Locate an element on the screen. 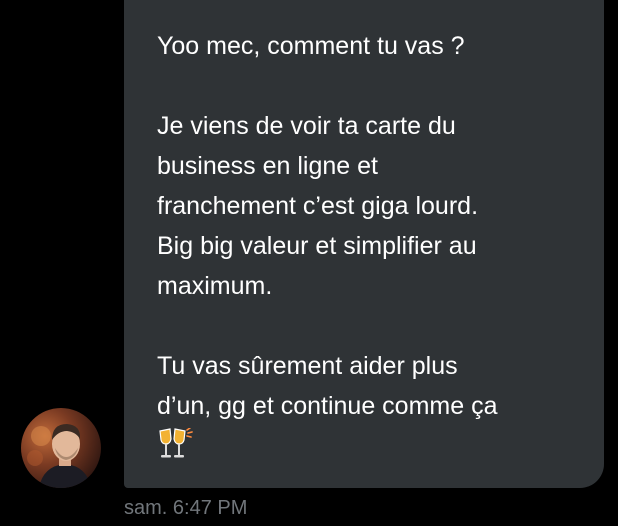 The width and height of the screenshot is (618, 526). message-line: Yoo mec, comment tu vas ? is located at coordinates (311, 46).